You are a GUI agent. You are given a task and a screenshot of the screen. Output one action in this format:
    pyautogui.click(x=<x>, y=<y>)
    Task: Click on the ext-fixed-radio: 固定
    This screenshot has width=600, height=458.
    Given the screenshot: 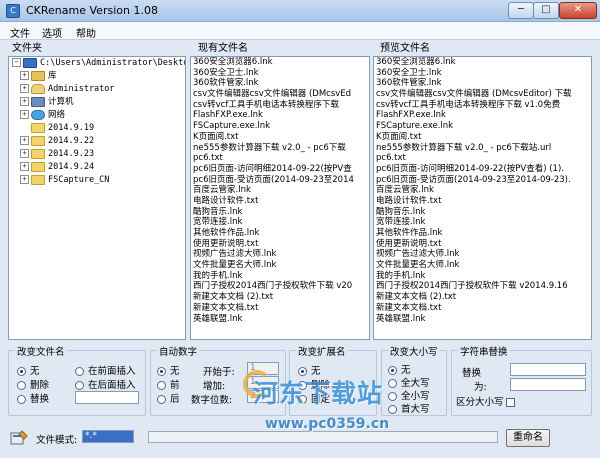 What is the action you would take?
    pyautogui.click(x=314, y=398)
    